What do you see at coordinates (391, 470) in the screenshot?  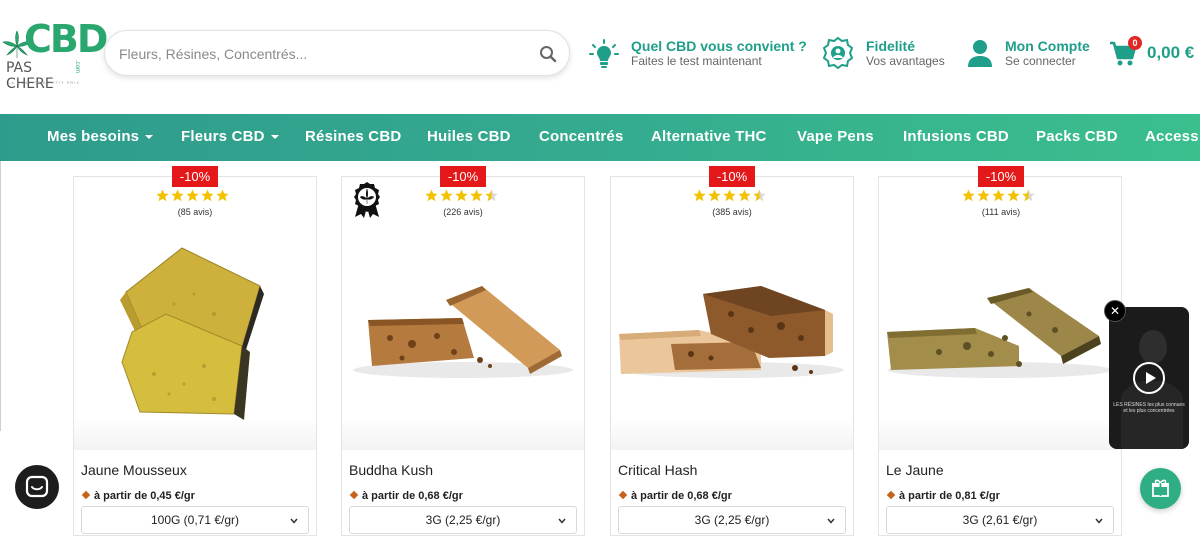 I see `product-name: Buddha Kush` at bounding box center [391, 470].